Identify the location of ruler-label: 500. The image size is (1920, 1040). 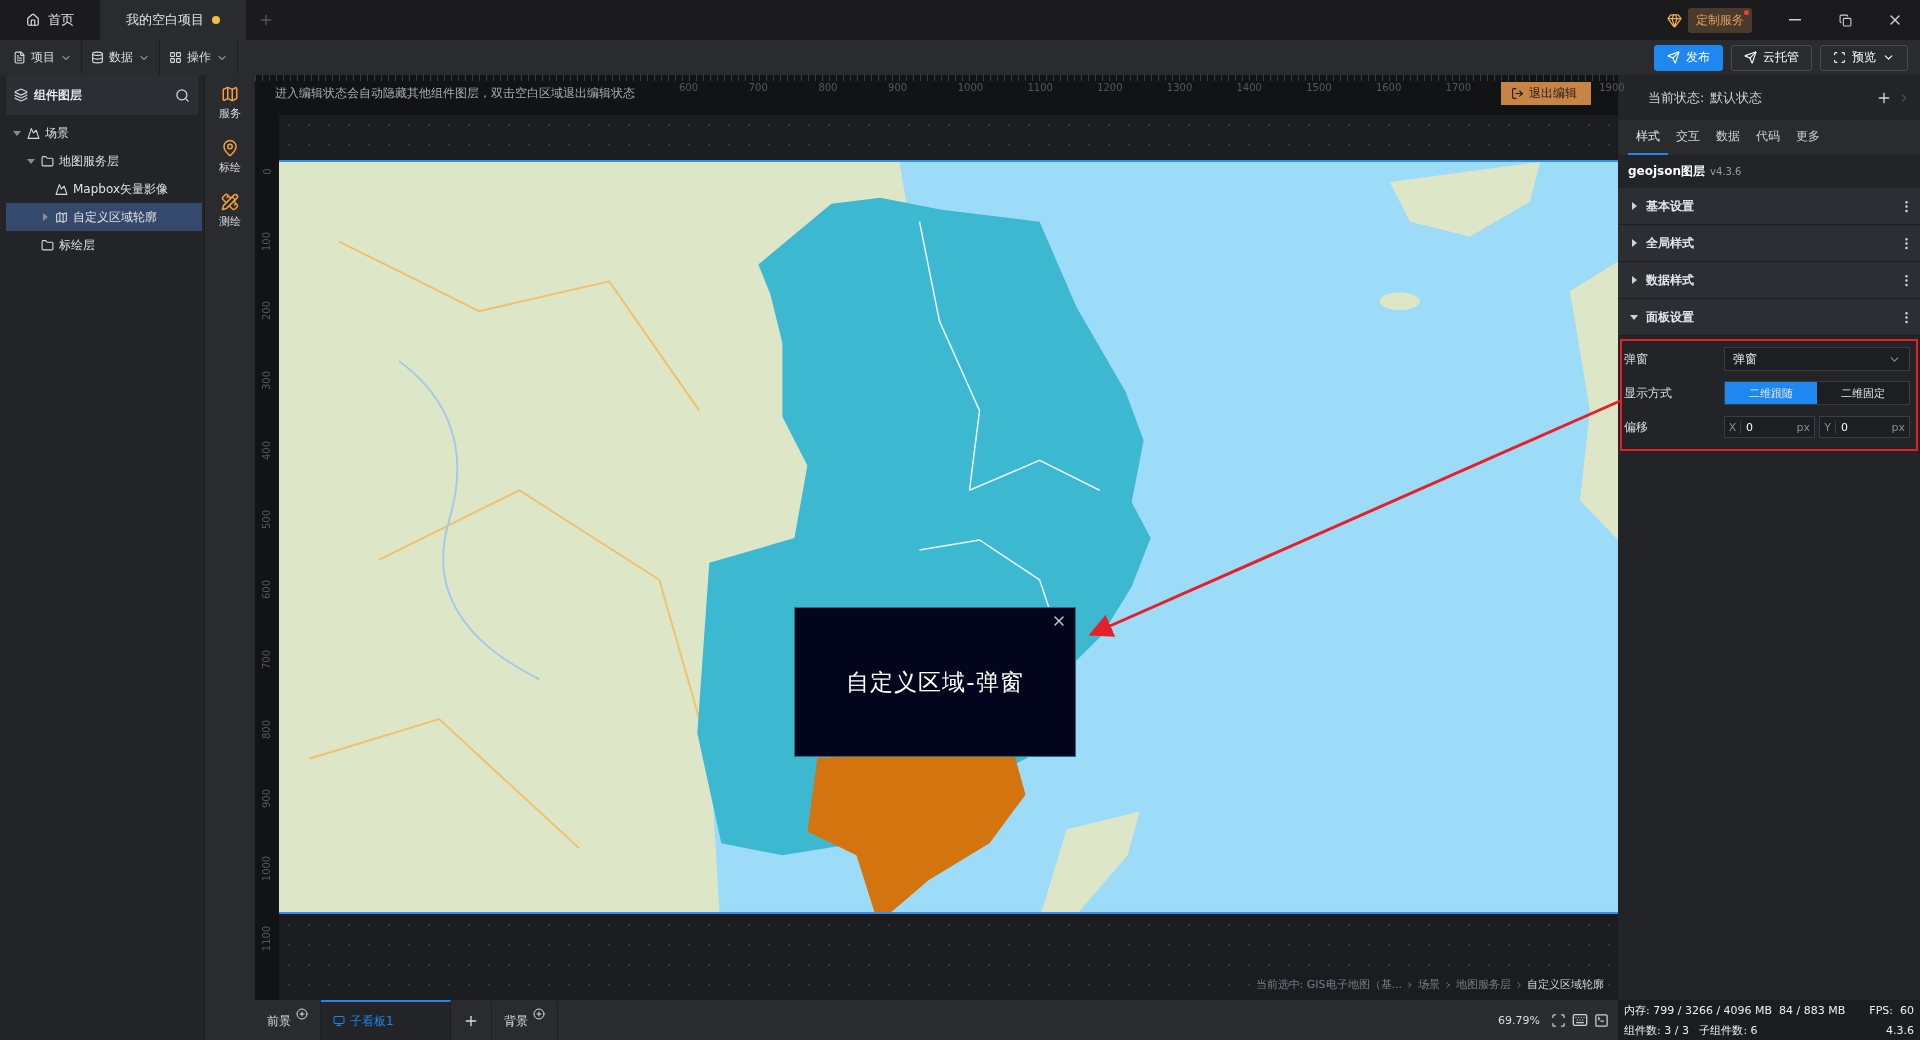
(267, 520).